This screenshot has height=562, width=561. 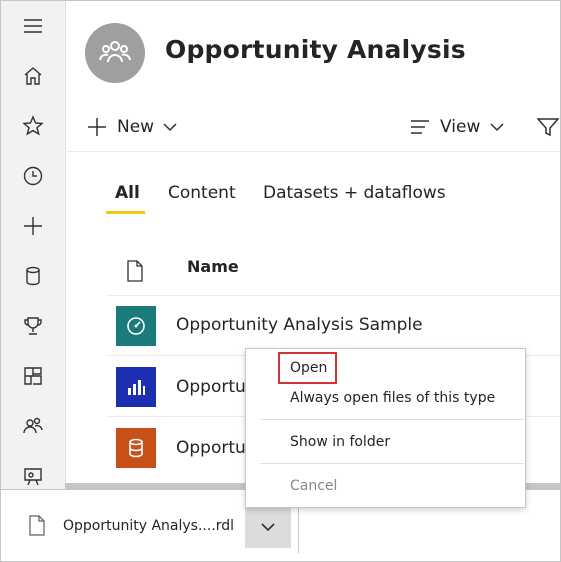 I want to click on hamburger-menu-icon, so click(x=33, y=26).